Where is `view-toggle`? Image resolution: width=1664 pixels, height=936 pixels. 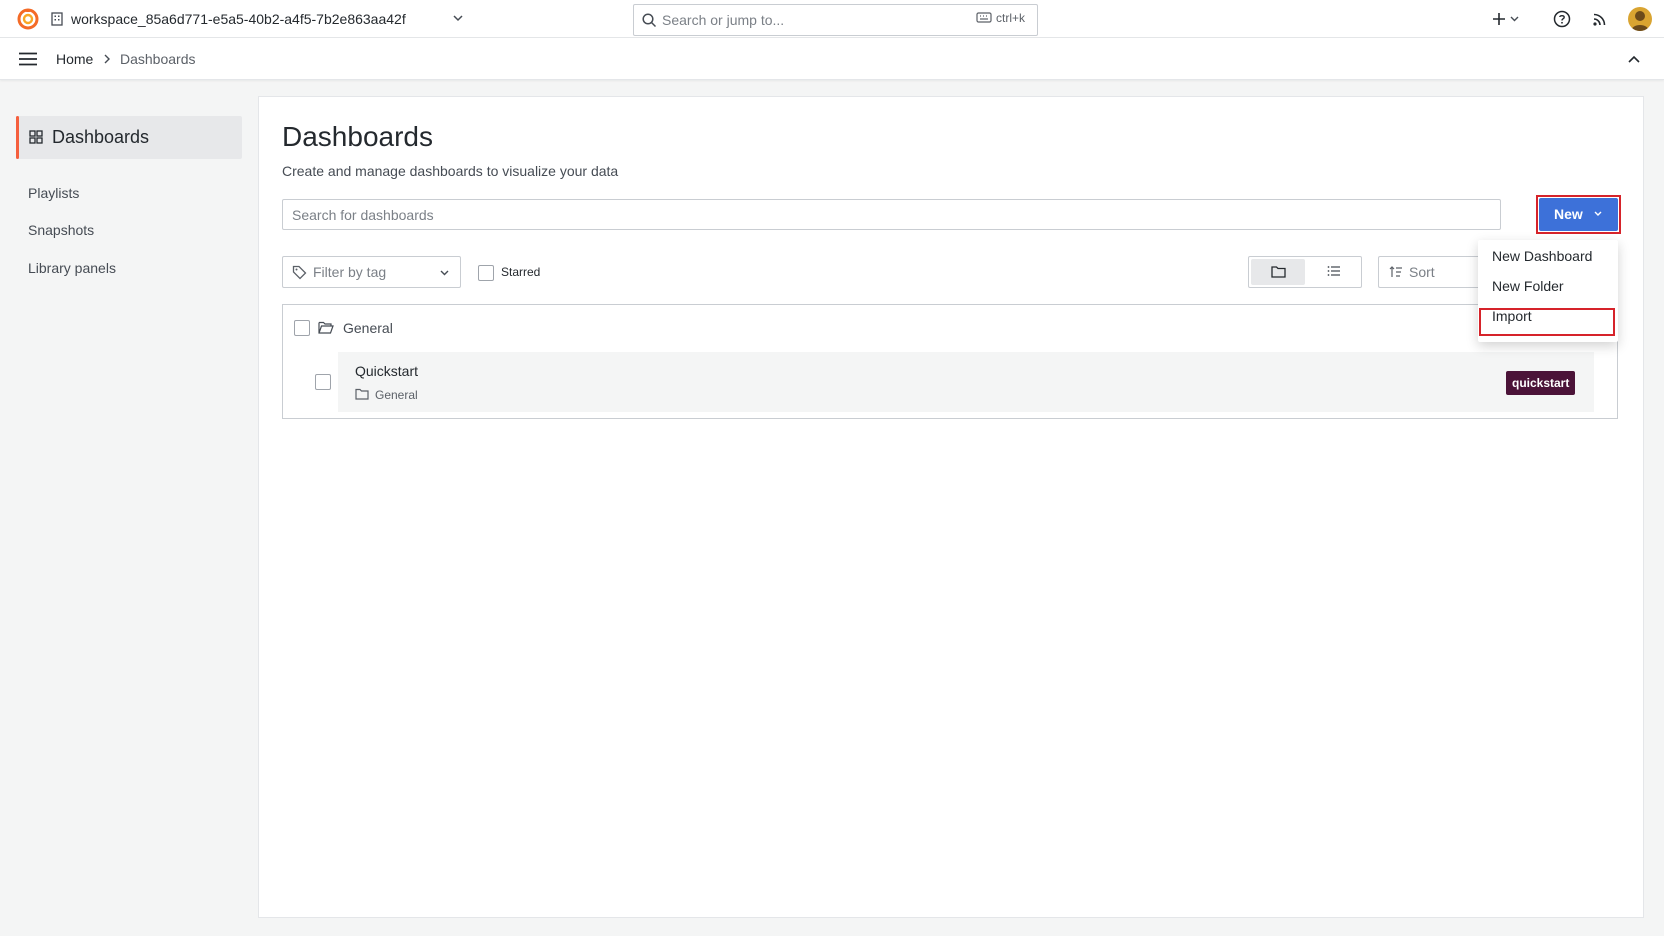 view-toggle is located at coordinates (1305, 272).